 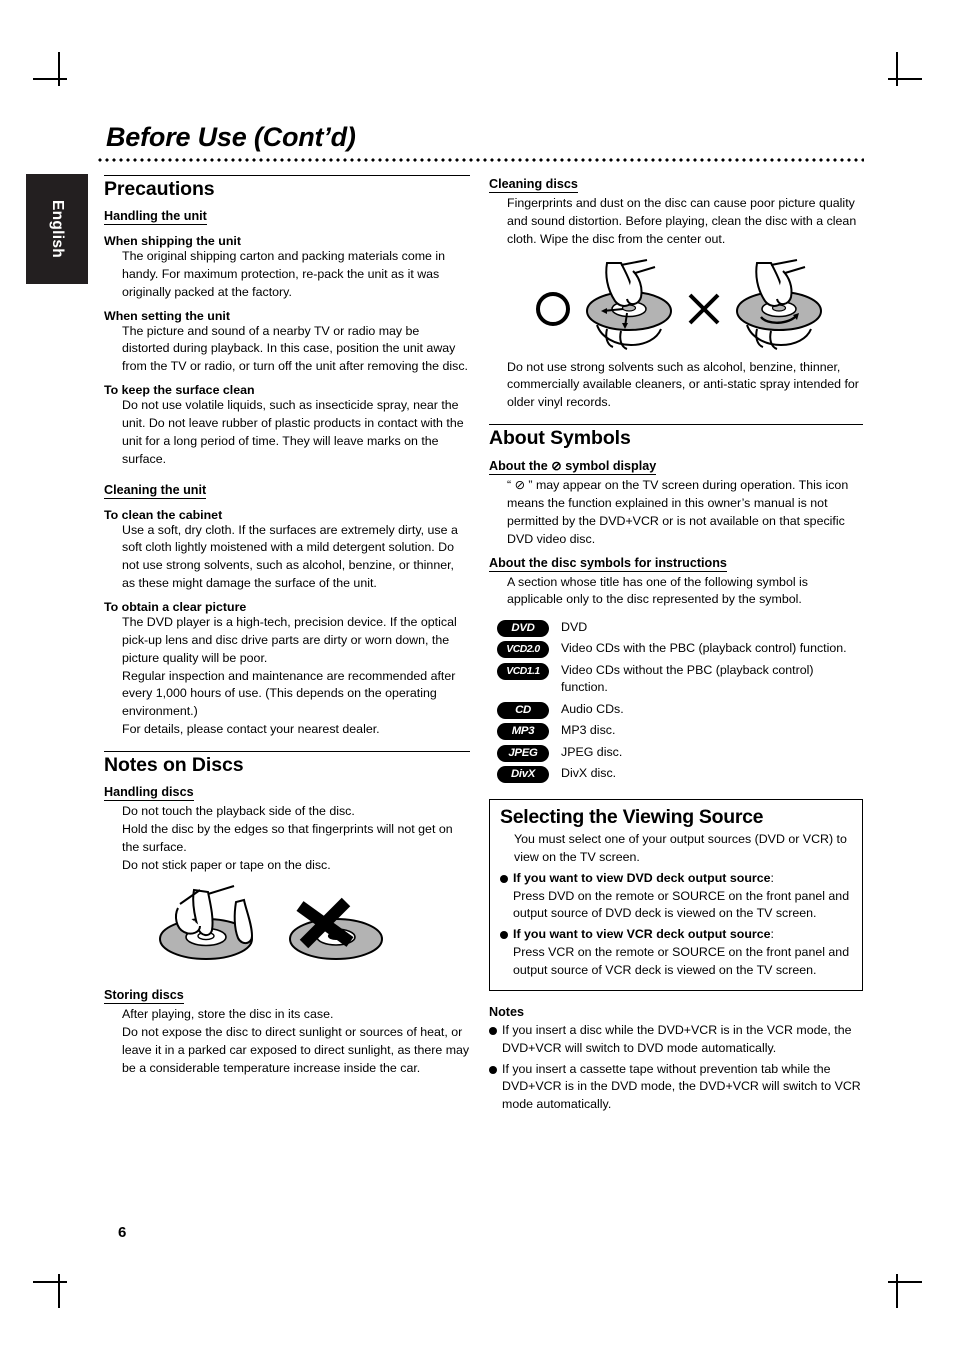 What do you see at coordinates (506, 1011) in the screenshot?
I see `notes-title: Notes` at bounding box center [506, 1011].